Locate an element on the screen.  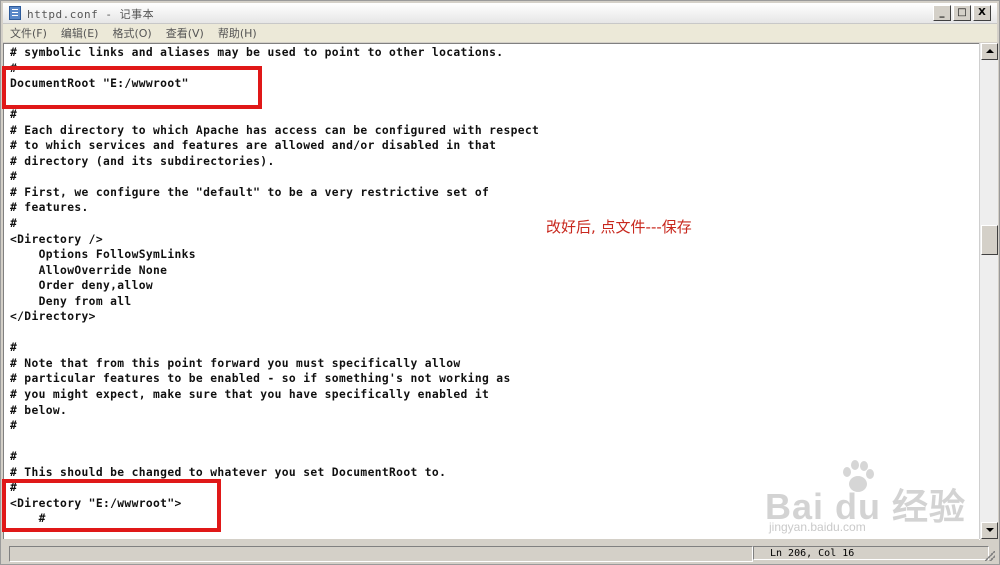
menu-file: 文件(F) is located at coordinates (28, 33).